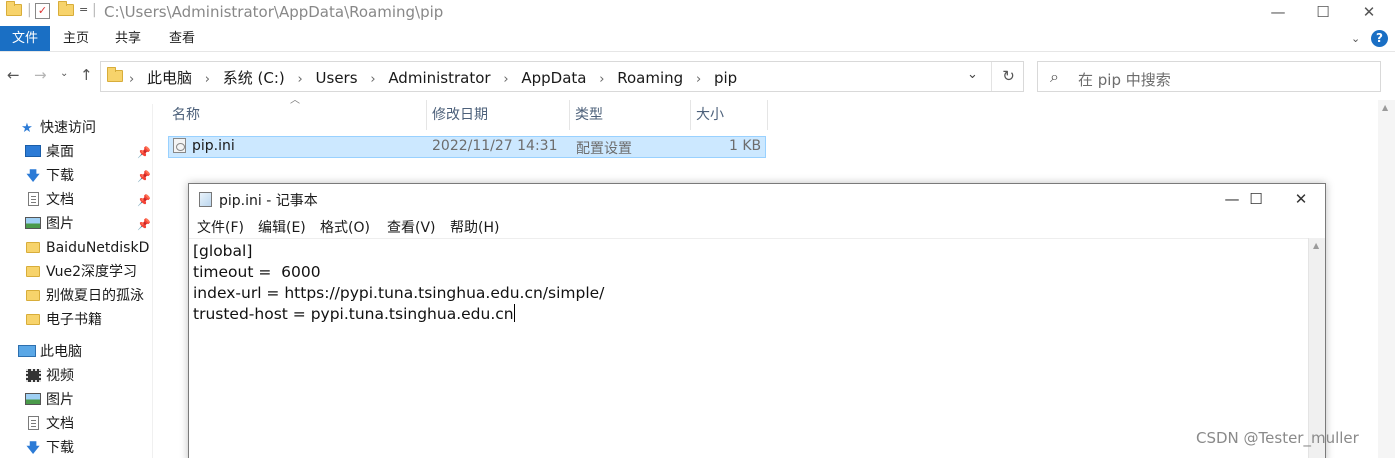 This screenshot has width=1395, height=458. I want to click on file-modified: 2022/11/27 14:31, so click(495, 146).